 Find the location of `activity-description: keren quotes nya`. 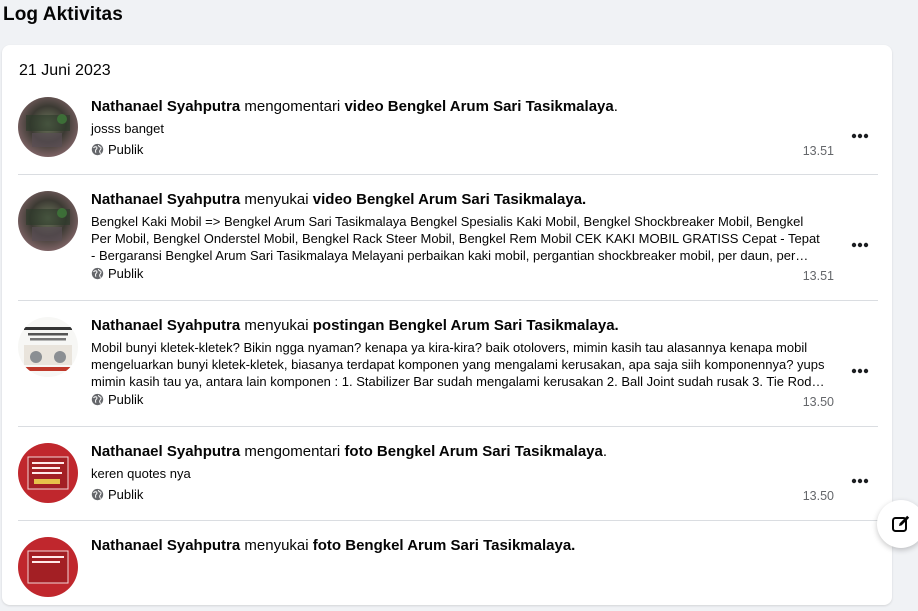

activity-description: keren quotes nya is located at coordinates (141, 473).